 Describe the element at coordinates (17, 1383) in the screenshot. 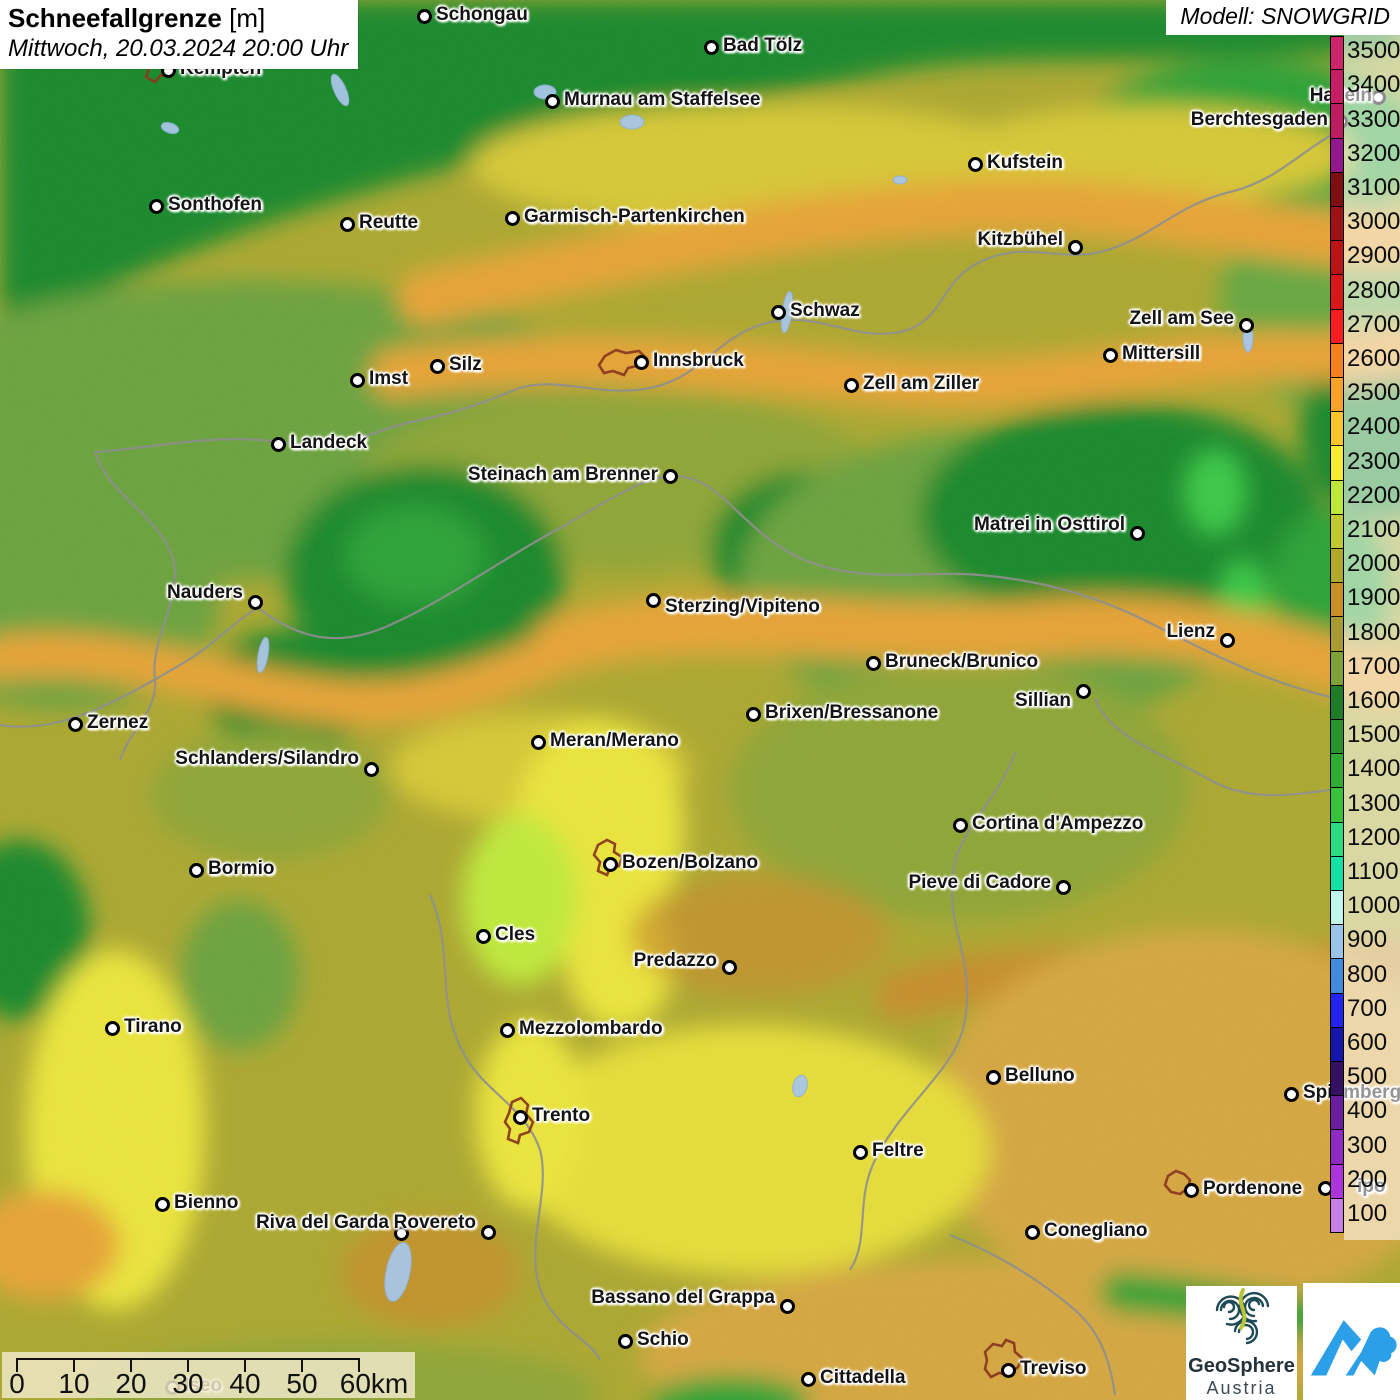

I see `scalebar-label: 0` at that location.